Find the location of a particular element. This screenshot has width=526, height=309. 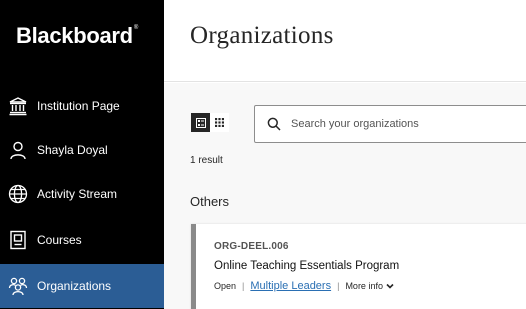

sidebar-item-activity-stream: Activity Stream is located at coordinates (82, 194).